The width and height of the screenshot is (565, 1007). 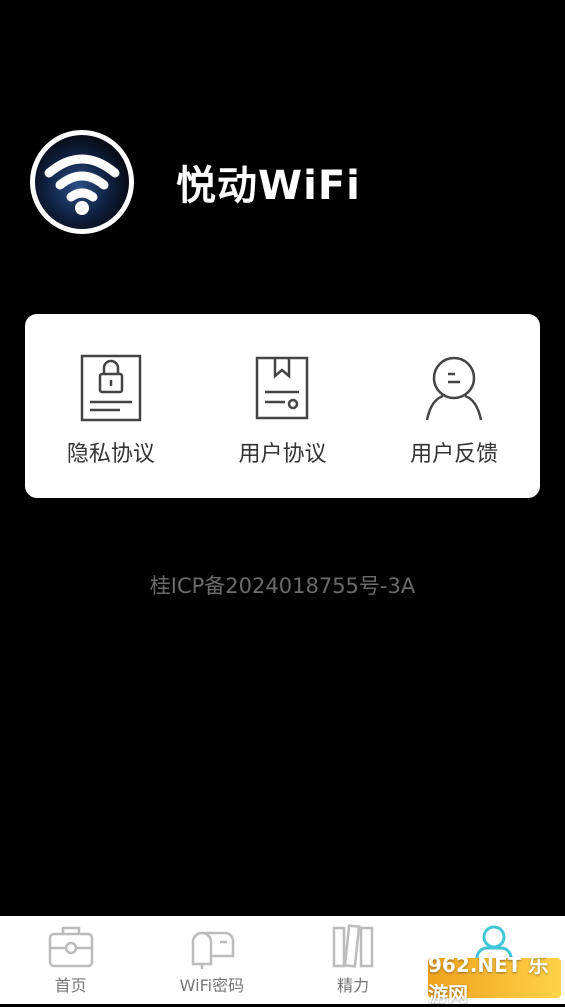 What do you see at coordinates (494, 979) in the screenshot?
I see `site-watermark-logo: 962.NET 乐游网` at bounding box center [494, 979].